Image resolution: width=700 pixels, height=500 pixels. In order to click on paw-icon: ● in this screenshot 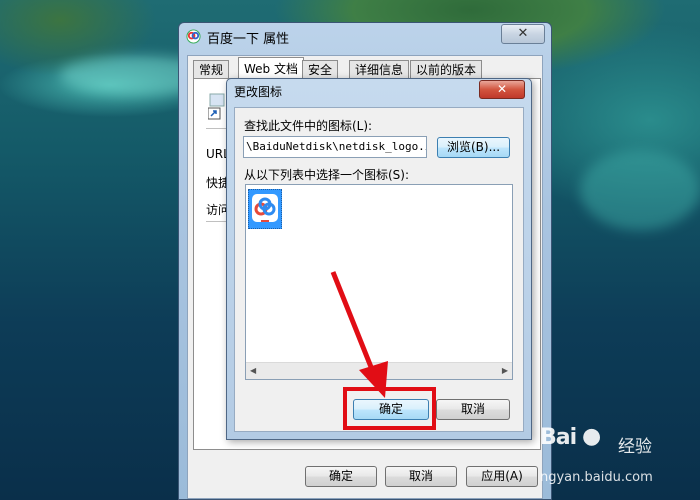, I will do `click(592, 436)`.